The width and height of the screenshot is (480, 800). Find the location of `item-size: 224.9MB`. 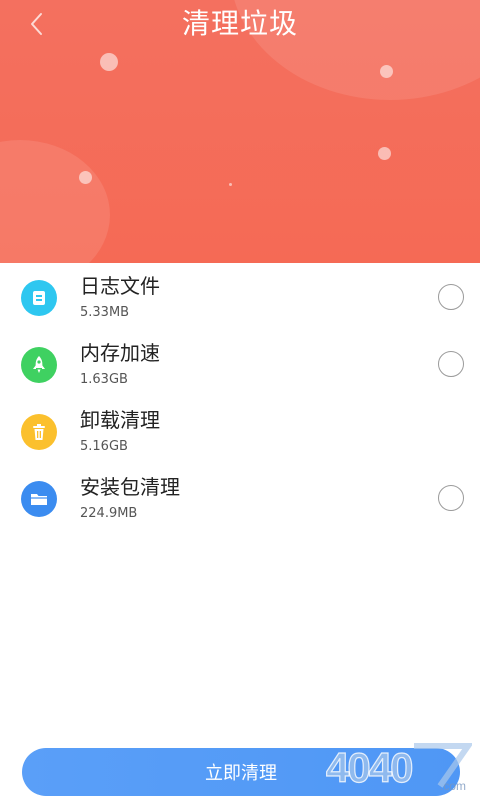

item-size: 224.9MB is located at coordinates (109, 513).